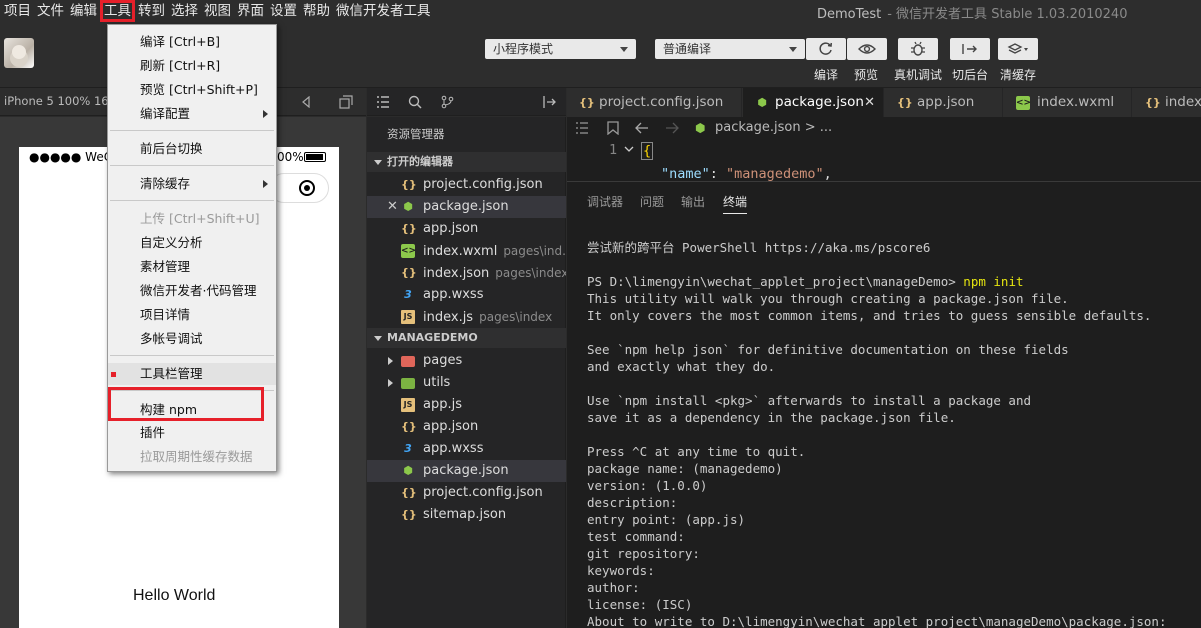 Image resolution: width=1201 pixels, height=628 pixels. Describe the element at coordinates (442, 404) in the screenshot. I see `file-name: app.js` at that location.